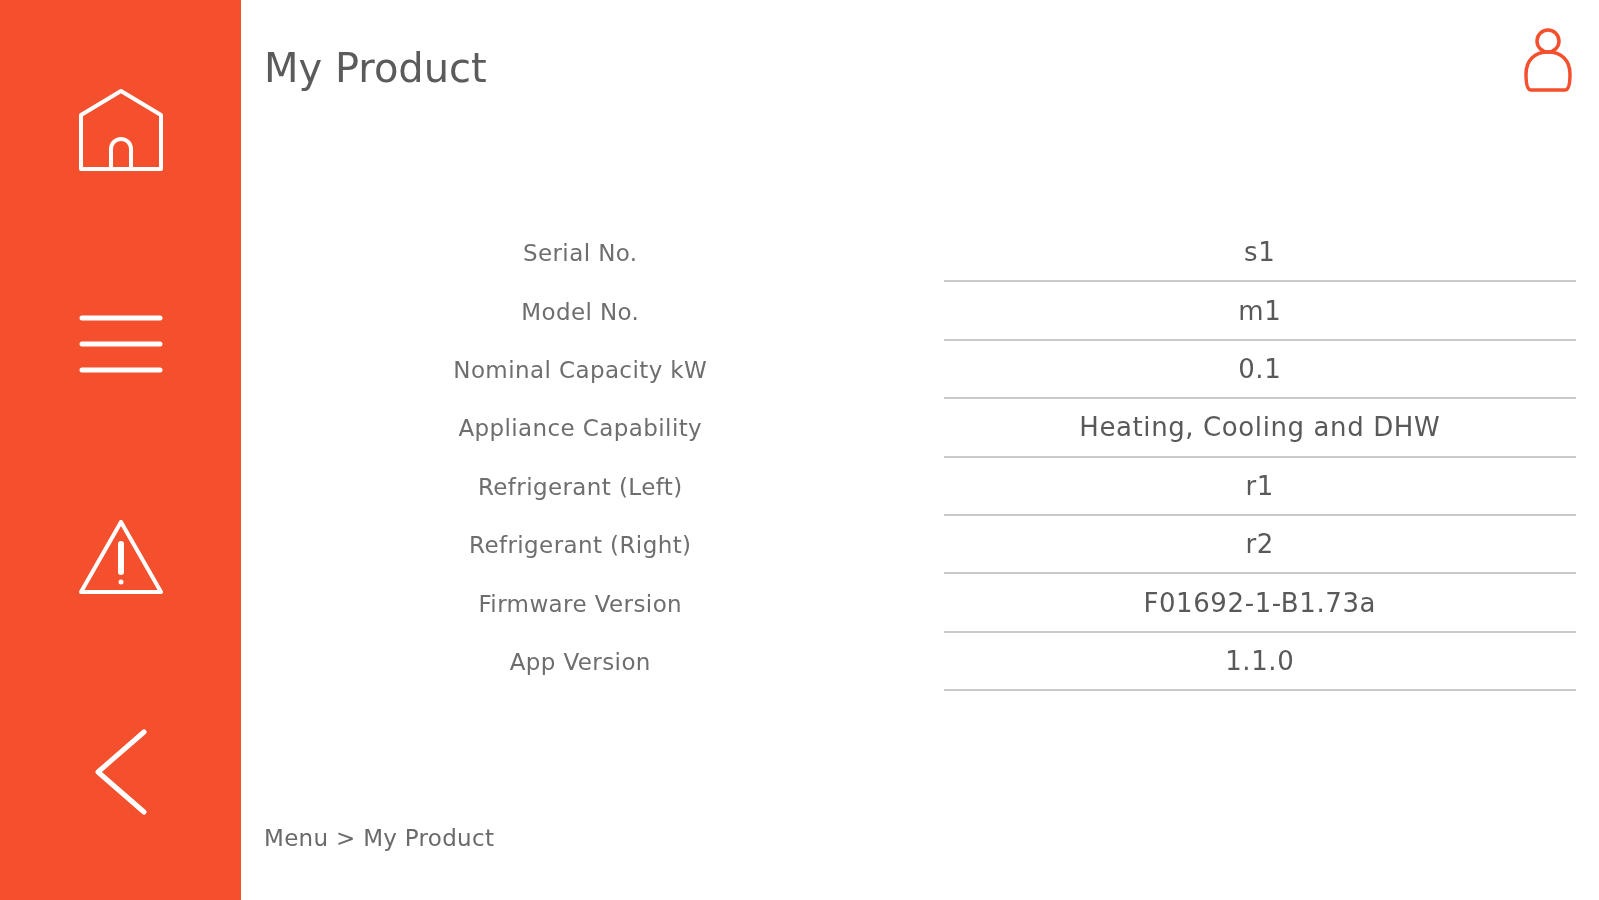 The height and width of the screenshot is (900, 1599). Describe the element at coordinates (580, 603) in the screenshot. I see `field-label: Firmware Version` at that location.